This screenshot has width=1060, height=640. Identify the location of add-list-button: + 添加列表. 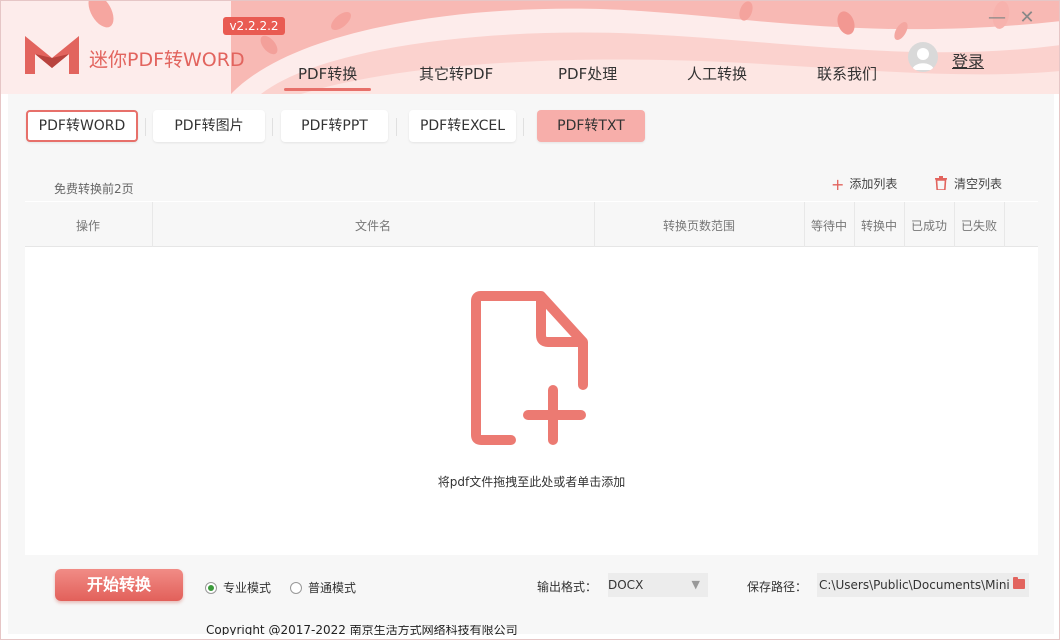
(864, 184).